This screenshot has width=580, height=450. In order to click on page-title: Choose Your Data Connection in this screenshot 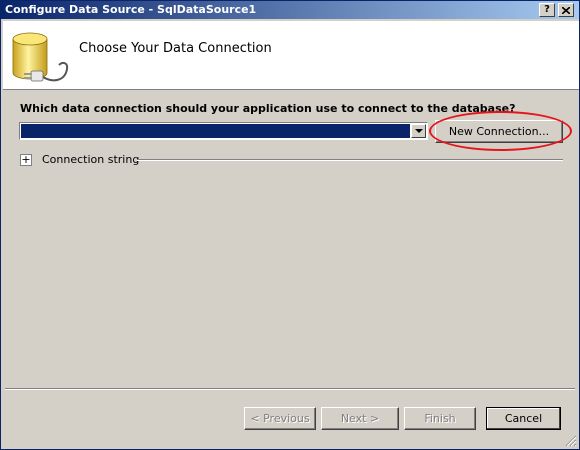, I will do `click(175, 48)`.